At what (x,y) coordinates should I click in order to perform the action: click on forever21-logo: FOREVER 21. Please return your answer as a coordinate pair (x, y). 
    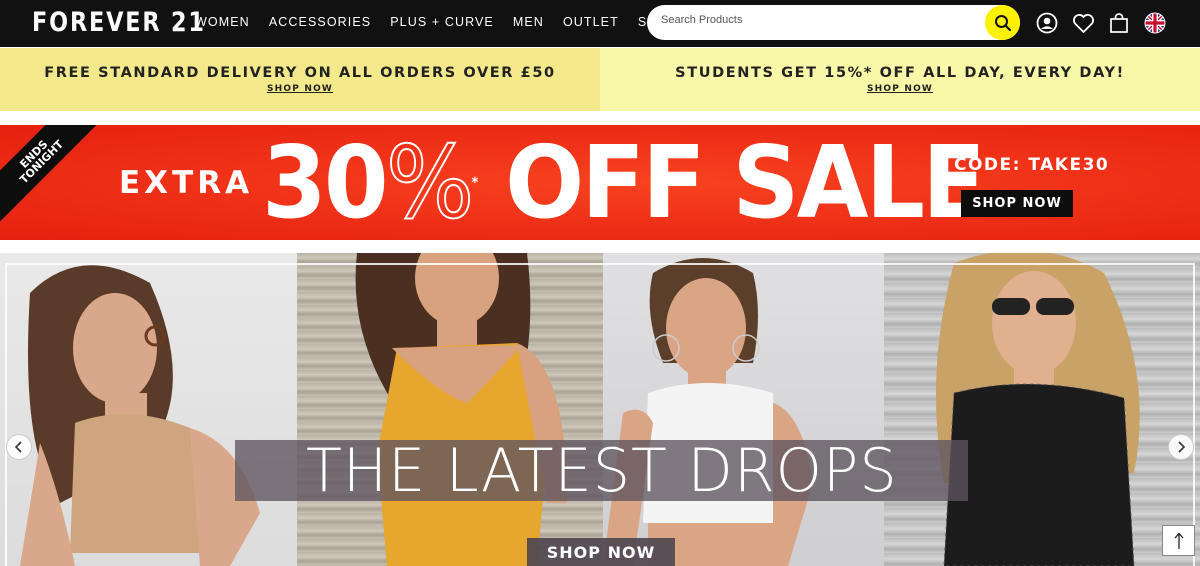
    Looking at the image, I should click on (119, 22).